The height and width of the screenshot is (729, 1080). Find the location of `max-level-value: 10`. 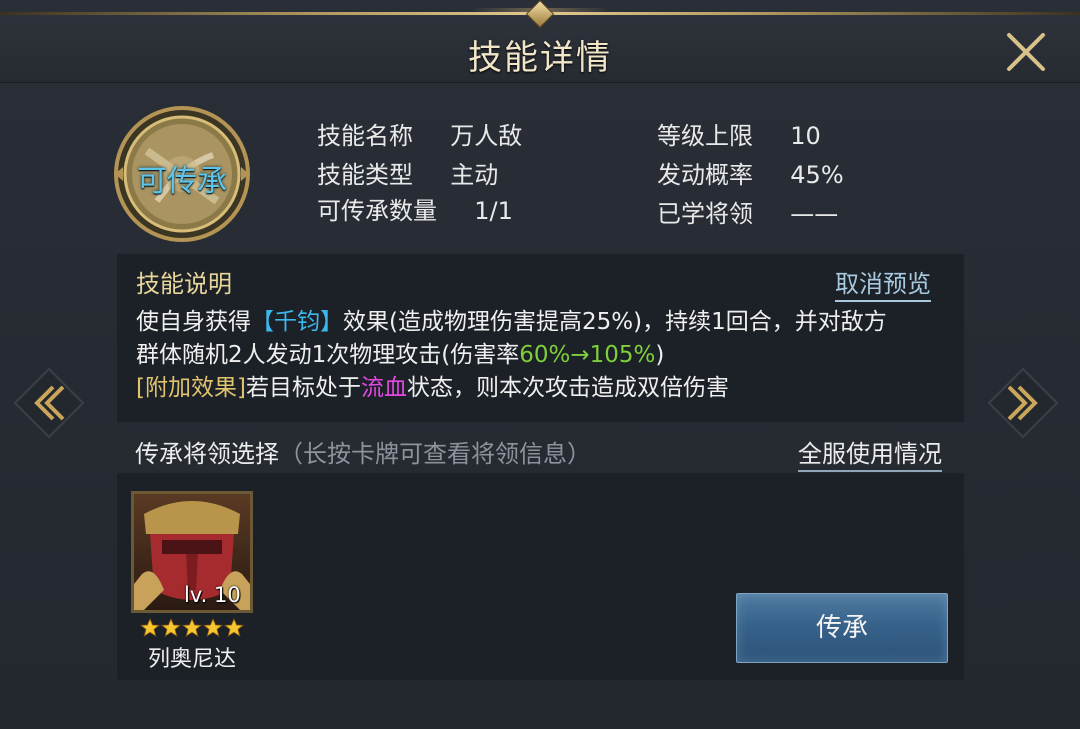

max-level-value: 10 is located at coordinates (805, 136).